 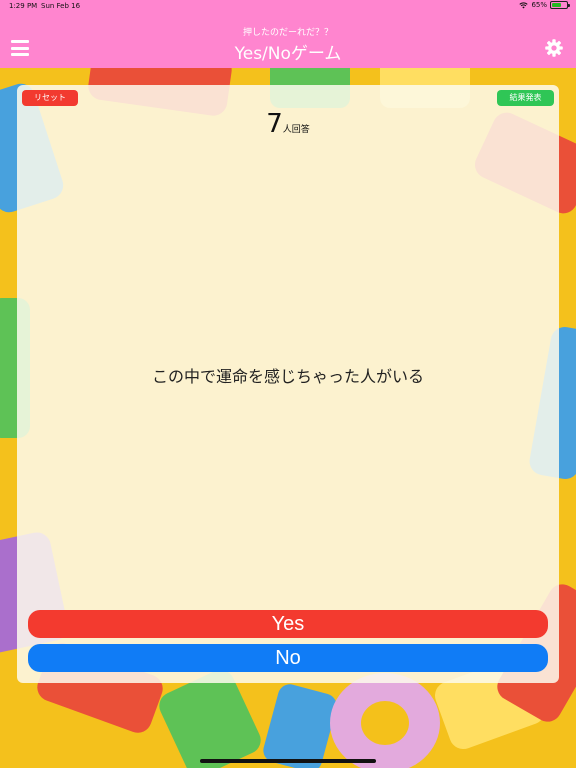 What do you see at coordinates (296, 130) in the screenshot?
I see `answer-count-label: 人回答` at bounding box center [296, 130].